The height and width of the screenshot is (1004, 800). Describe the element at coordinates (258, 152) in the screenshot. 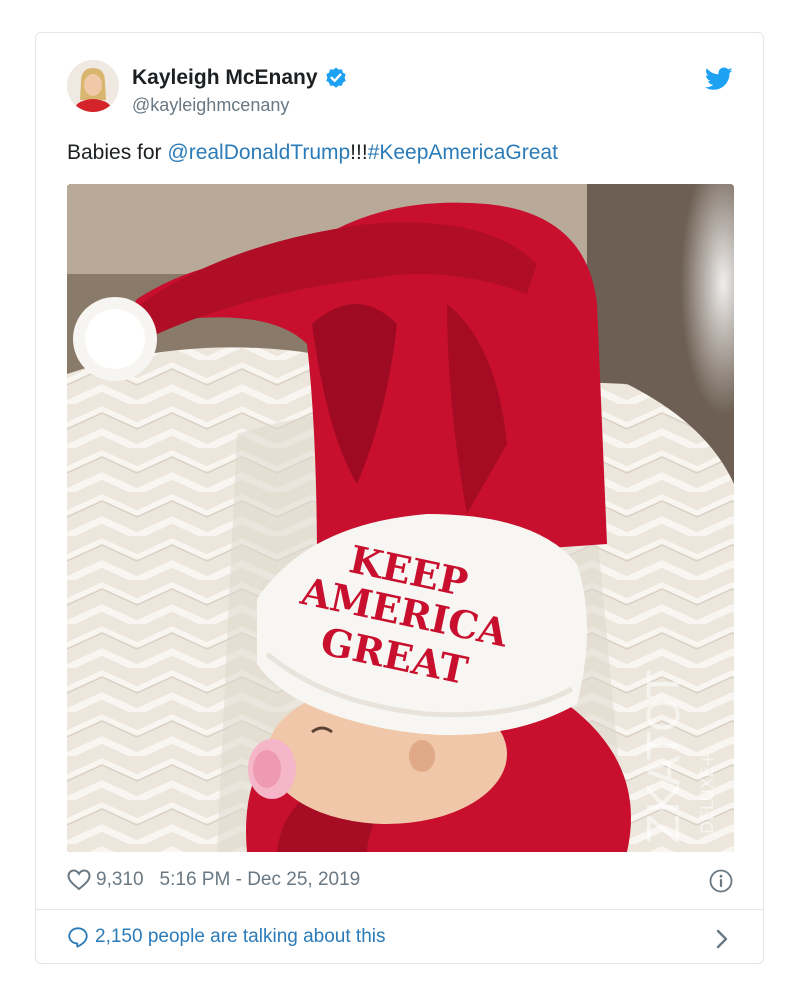

I see `mention-link: @realDonaldTrump` at that location.